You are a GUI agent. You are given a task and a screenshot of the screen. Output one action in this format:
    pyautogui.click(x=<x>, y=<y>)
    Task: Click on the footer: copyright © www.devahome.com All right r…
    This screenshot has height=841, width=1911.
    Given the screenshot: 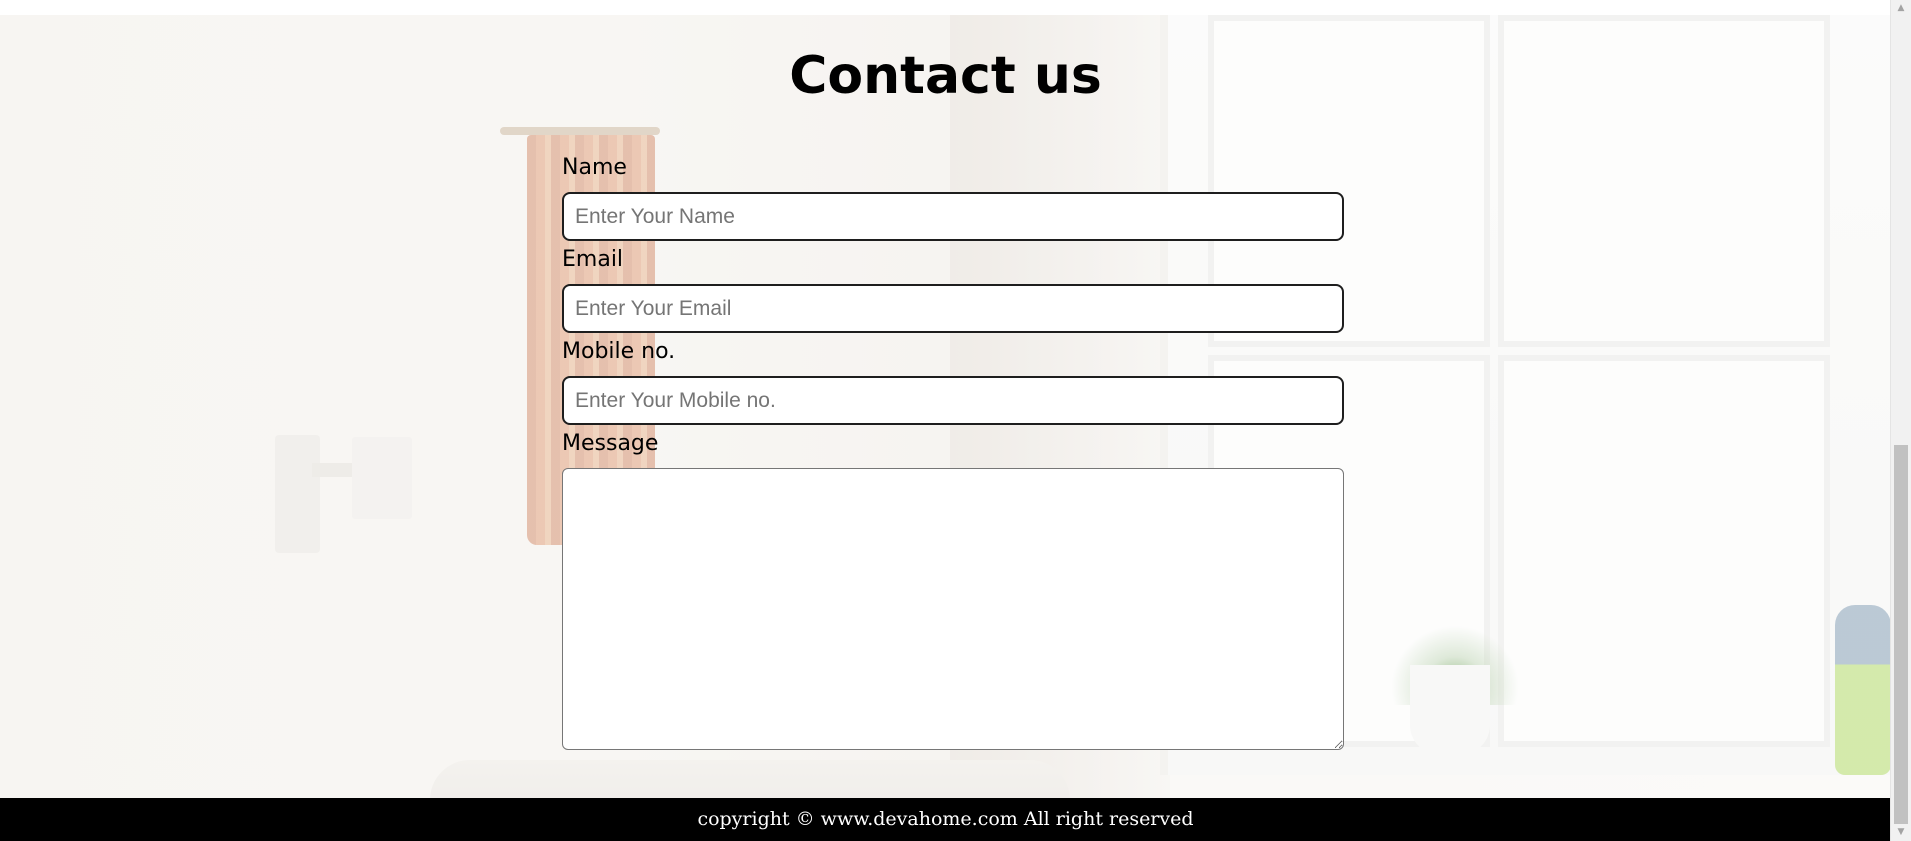 What is the action you would take?
    pyautogui.click(x=945, y=819)
    